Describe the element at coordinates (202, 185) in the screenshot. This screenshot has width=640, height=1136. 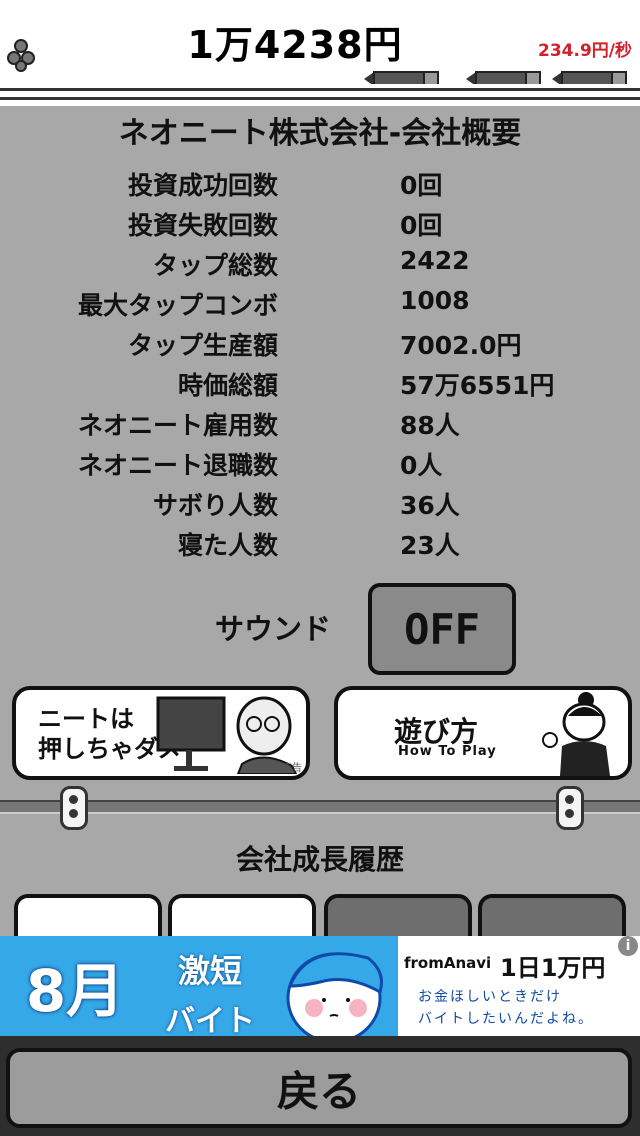
I see `stat-label: 投資成功回数` at that location.